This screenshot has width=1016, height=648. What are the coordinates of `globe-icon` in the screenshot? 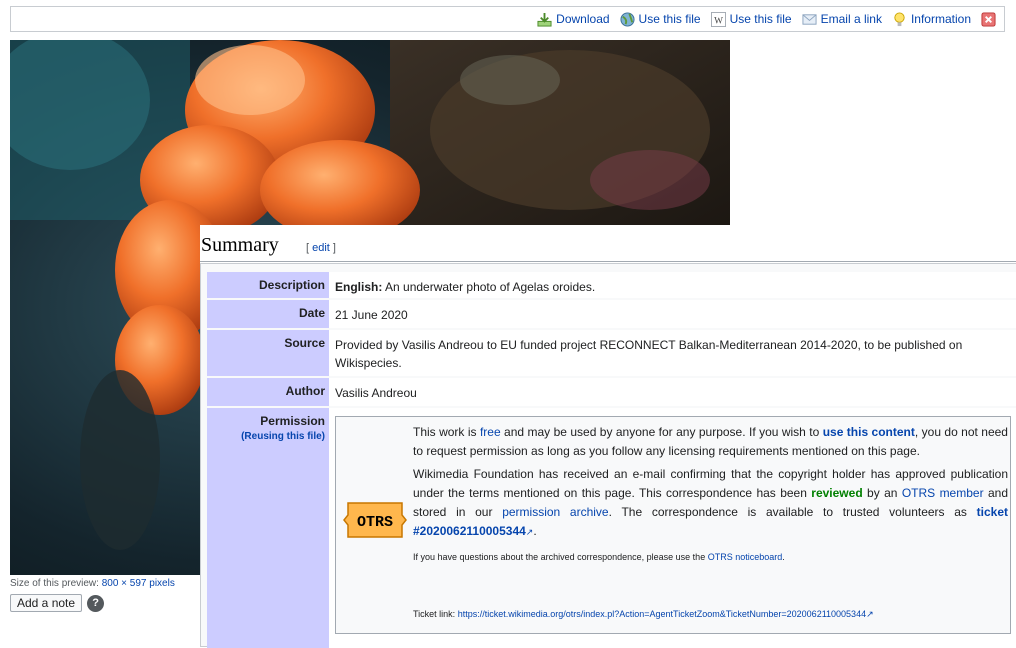 It's located at (627, 19).